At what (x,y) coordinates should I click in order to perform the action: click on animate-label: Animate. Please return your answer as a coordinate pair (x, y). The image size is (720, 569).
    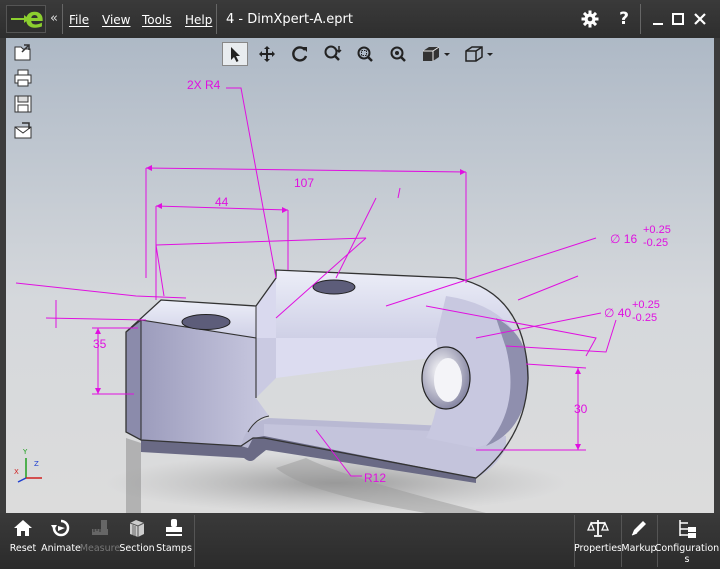
    Looking at the image, I should click on (61, 548).